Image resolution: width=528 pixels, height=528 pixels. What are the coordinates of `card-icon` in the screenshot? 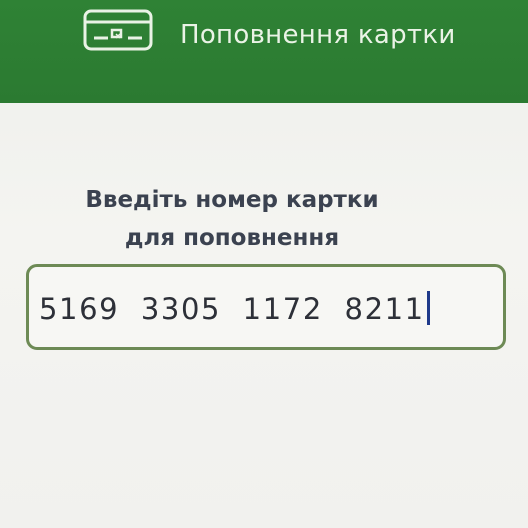 It's located at (118, 30).